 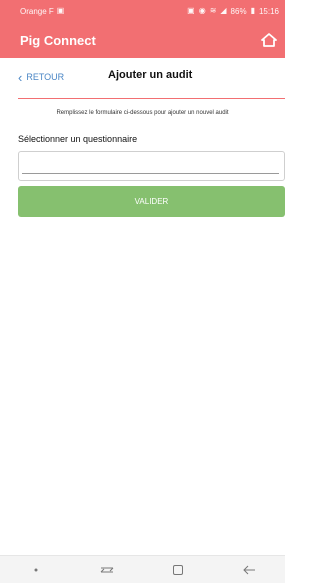 What do you see at coordinates (151, 166) in the screenshot?
I see `questionnaire-select` at bounding box center [151, 166].